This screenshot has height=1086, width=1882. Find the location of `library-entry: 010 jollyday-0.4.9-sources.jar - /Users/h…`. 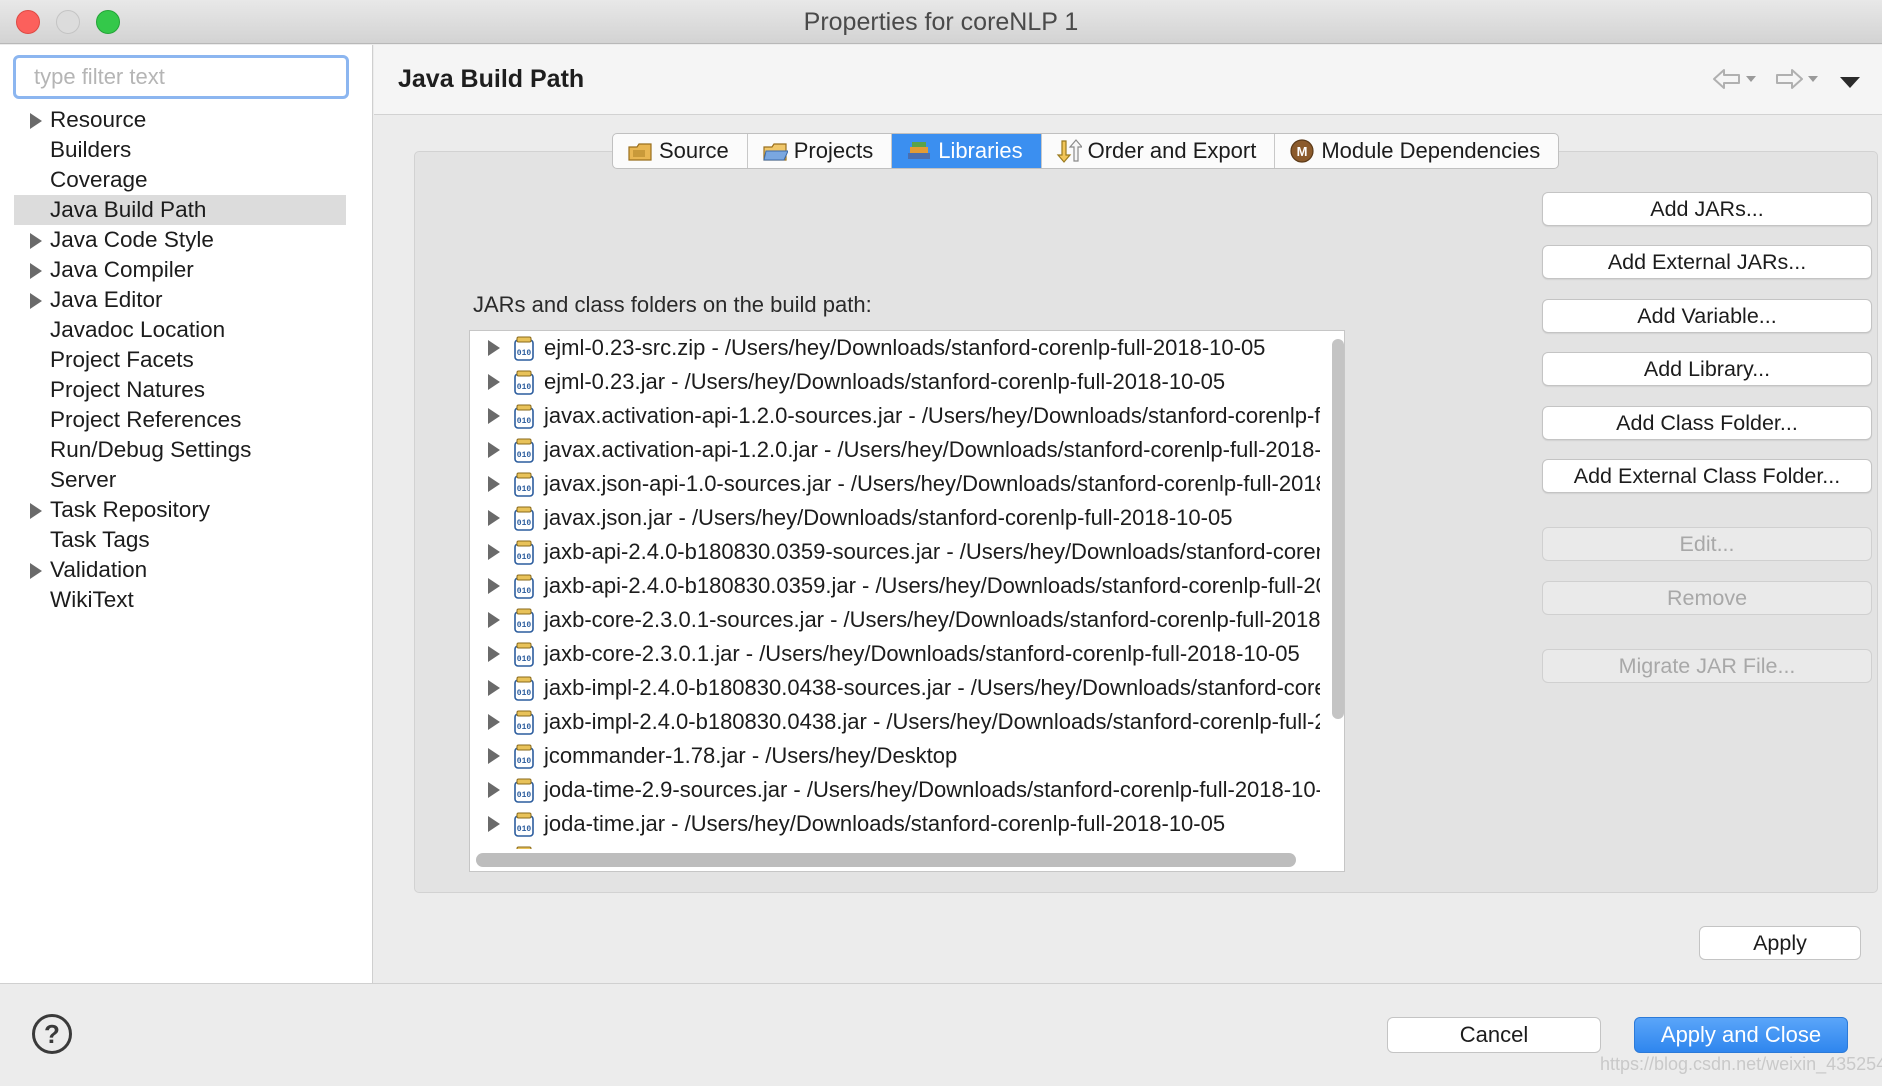

library-entry: 010 jollyday-0.4.9-sources.jar - /Users/h… is located at coordinates (895, 845).